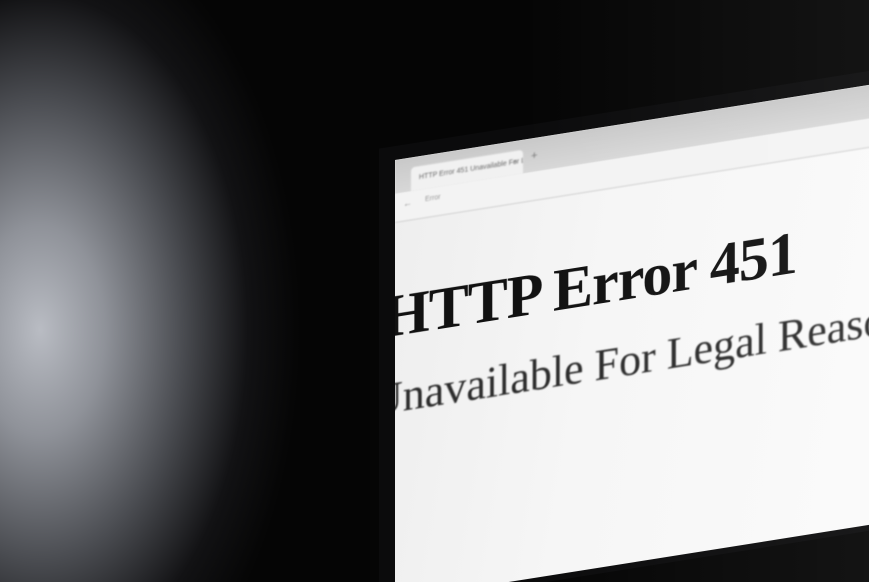 The image size is (869, 582). I want to click on new-tab-icon: +, so click(534, 155).